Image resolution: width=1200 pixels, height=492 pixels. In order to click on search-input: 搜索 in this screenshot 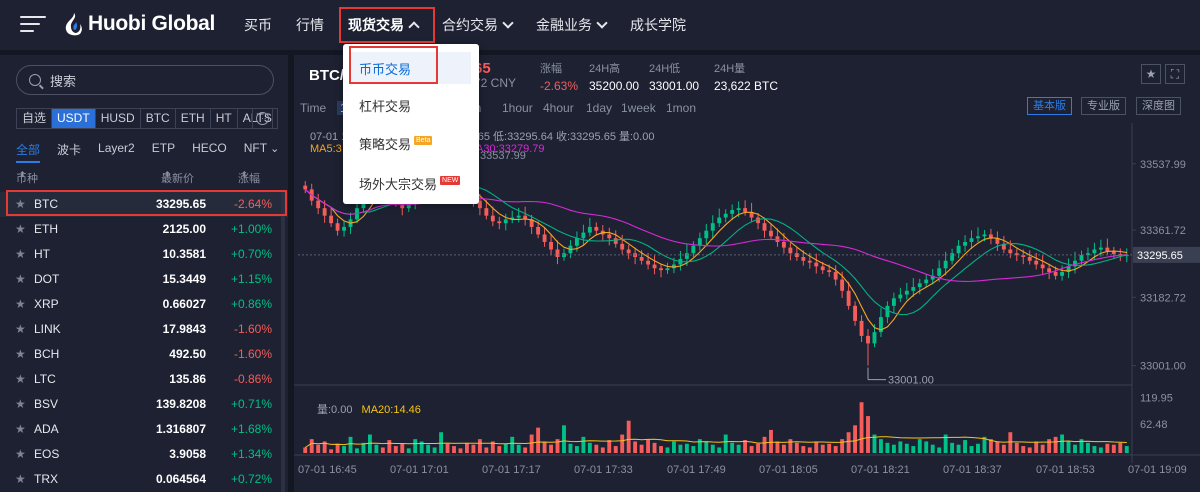, I will do `click(63, 80)`.